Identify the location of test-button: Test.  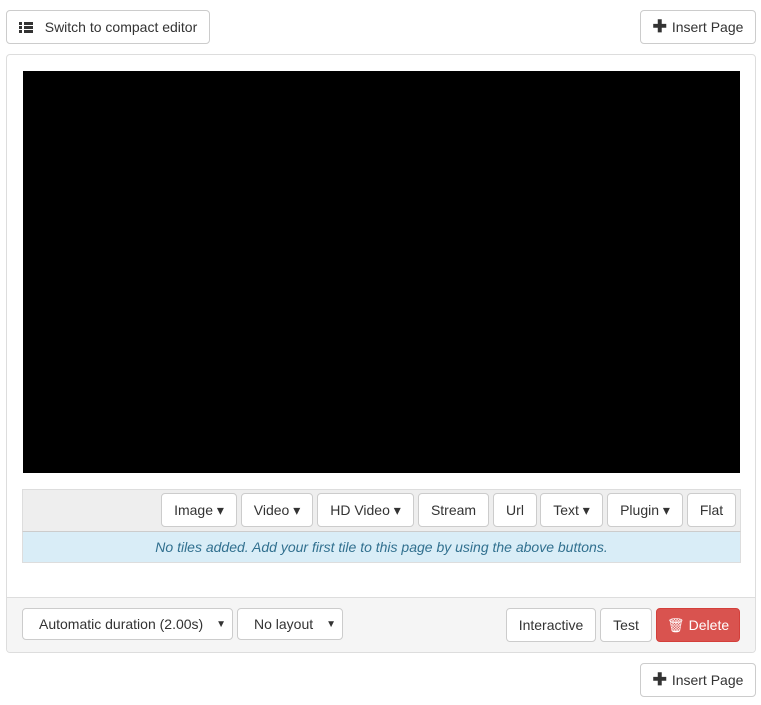
(626, 625).